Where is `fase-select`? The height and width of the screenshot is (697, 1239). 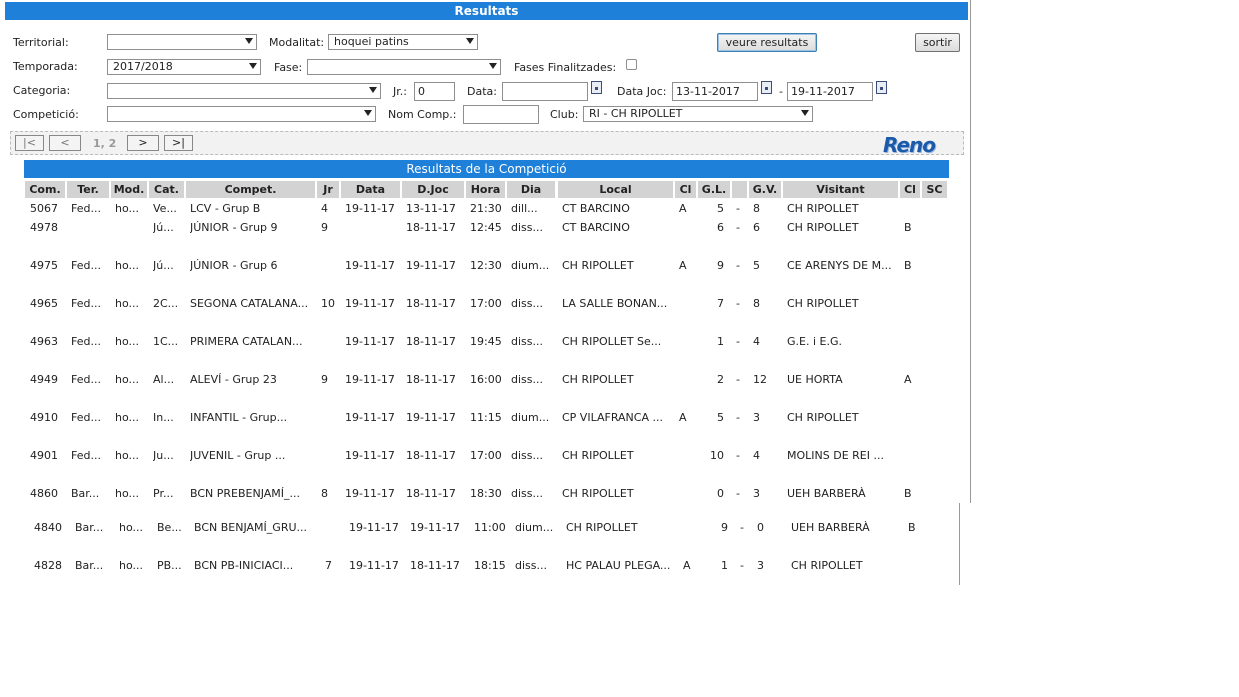
fase-select is located at coordinates (404, 67).